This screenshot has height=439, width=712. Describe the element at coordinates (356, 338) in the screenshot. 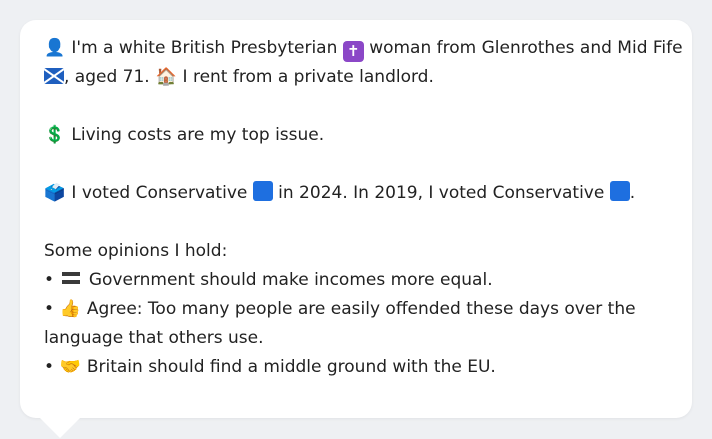

I see `opinion-item-2-continued: language that others use.` at that location.